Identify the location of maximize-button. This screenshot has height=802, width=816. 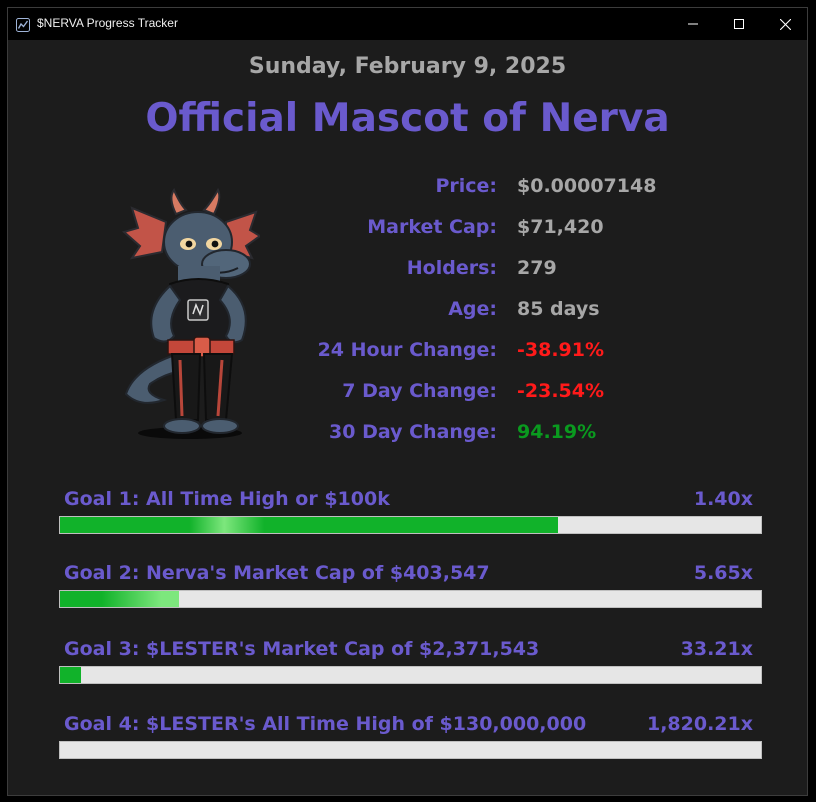
(739, 24).